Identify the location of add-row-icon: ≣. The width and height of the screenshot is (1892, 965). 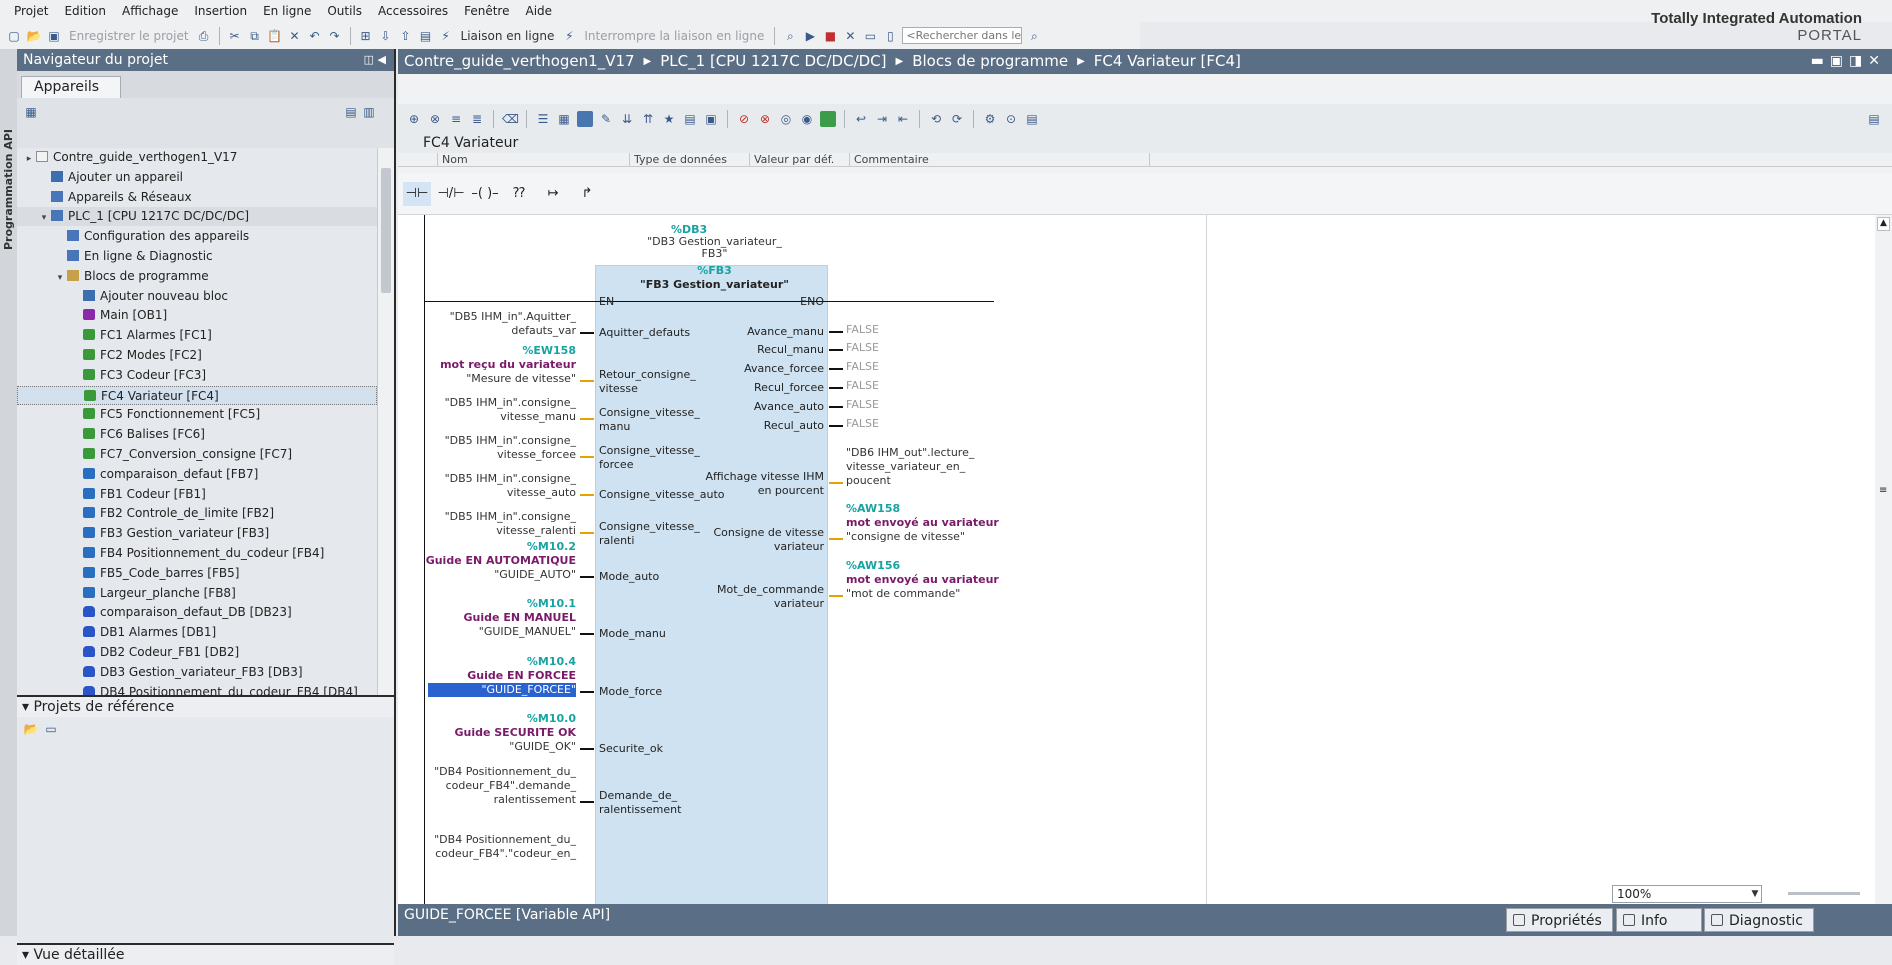
(477, 119).